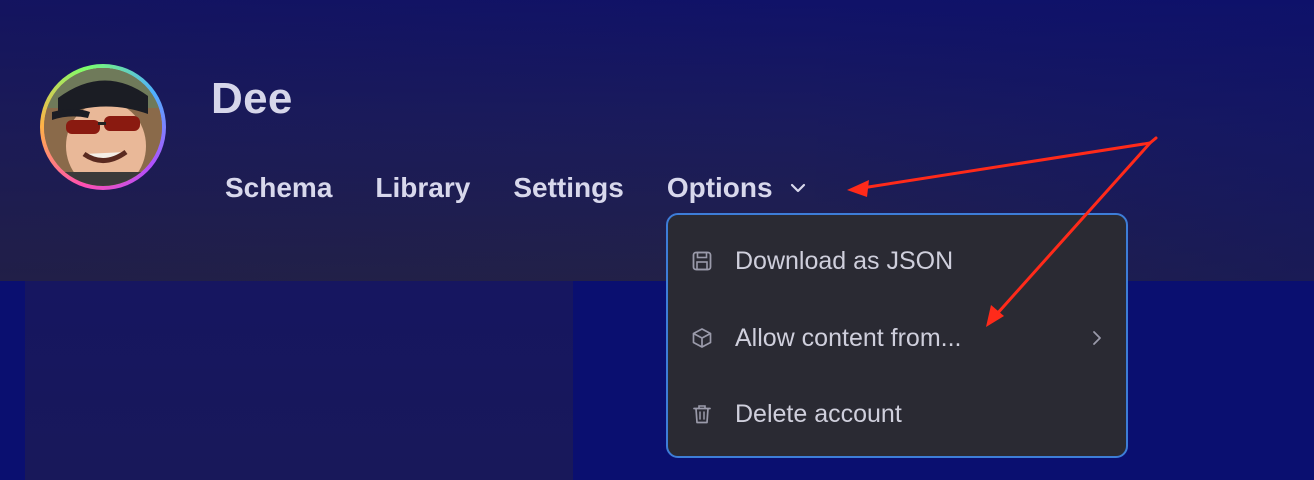 This screenshot has height=480, width=1314. Describe the element at coordinates (719, 187) in the screenshot. I see `options-label: Options` at that location.